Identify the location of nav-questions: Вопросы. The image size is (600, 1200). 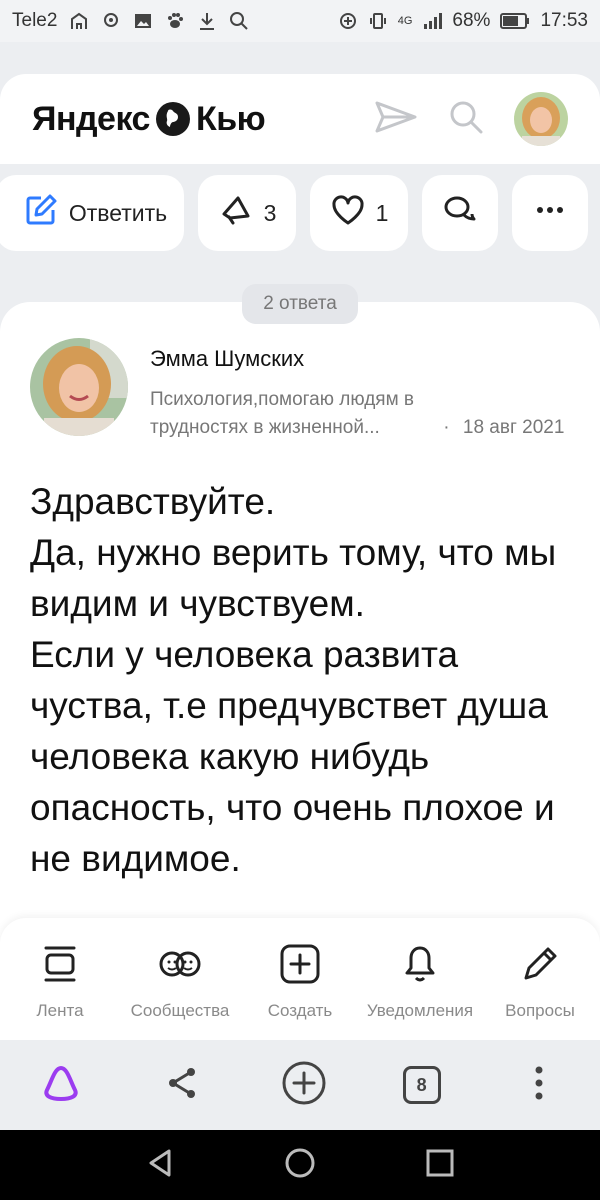
(540, 981).